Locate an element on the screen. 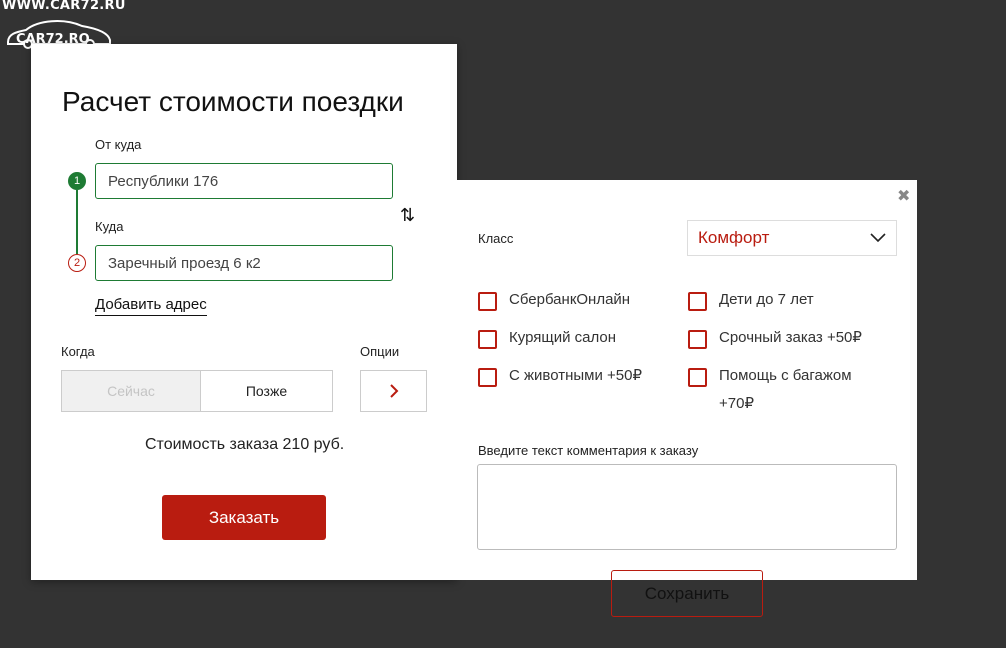 The height and width of the screenshot is (648, 1006). checkbox-label: Срочный заказ +50₽ is located at coordinates (790, 337).